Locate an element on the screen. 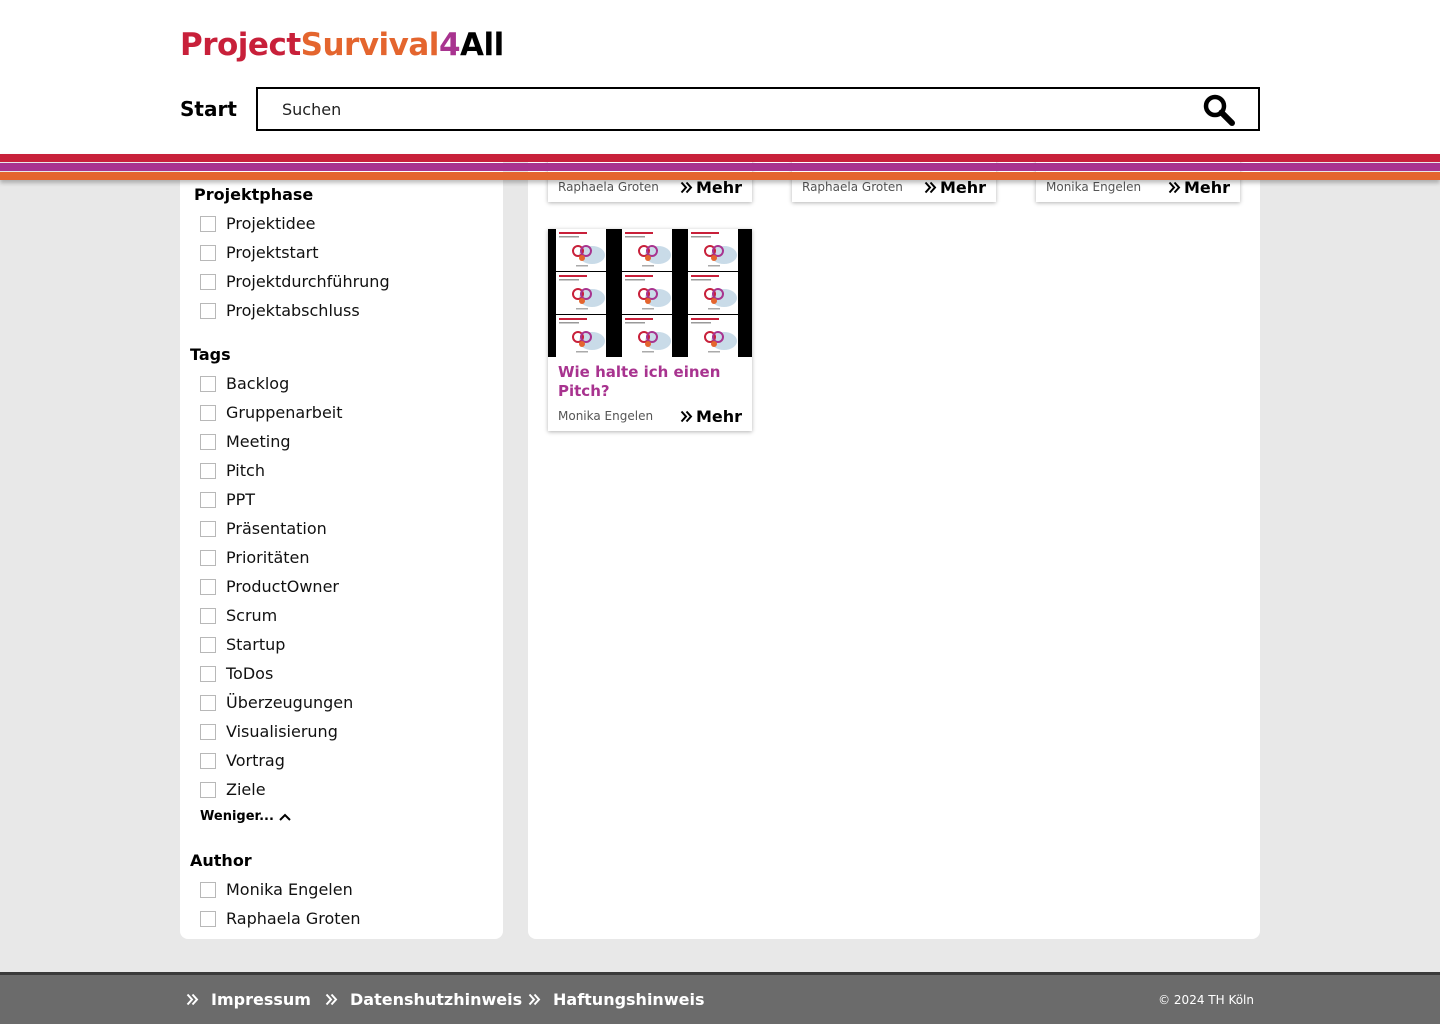  stripe-purple is located at coordinates (720, 167).